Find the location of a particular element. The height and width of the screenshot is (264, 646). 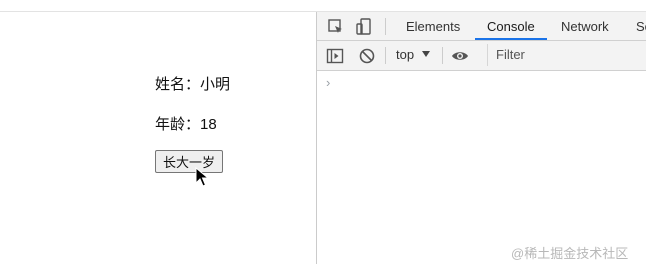

tab-console: Console is located at coordinates (511, 26).